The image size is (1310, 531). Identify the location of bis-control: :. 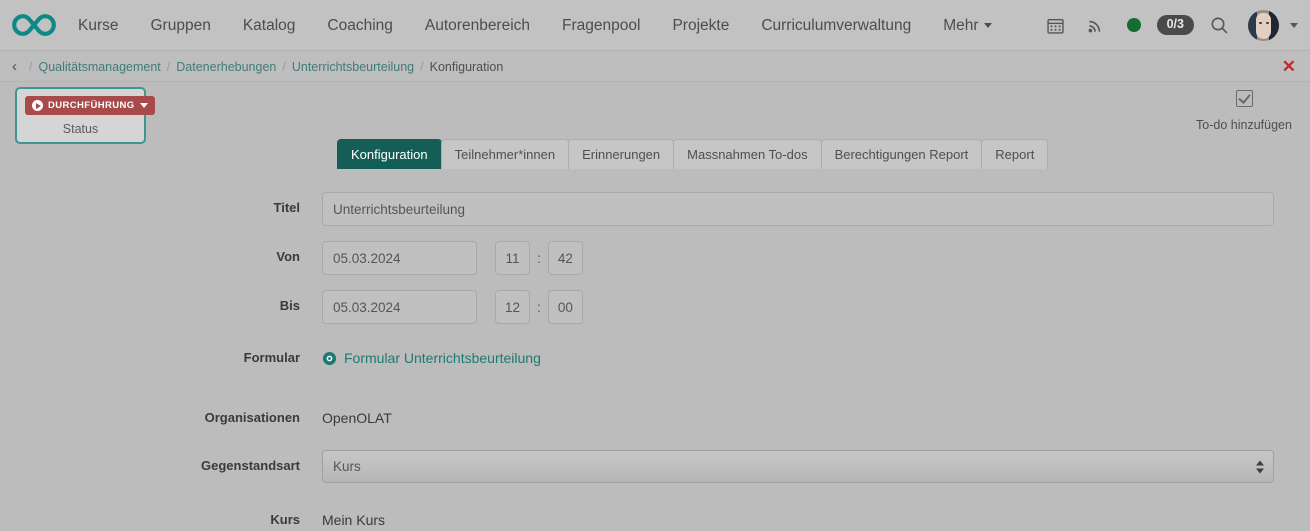
(816, 307).